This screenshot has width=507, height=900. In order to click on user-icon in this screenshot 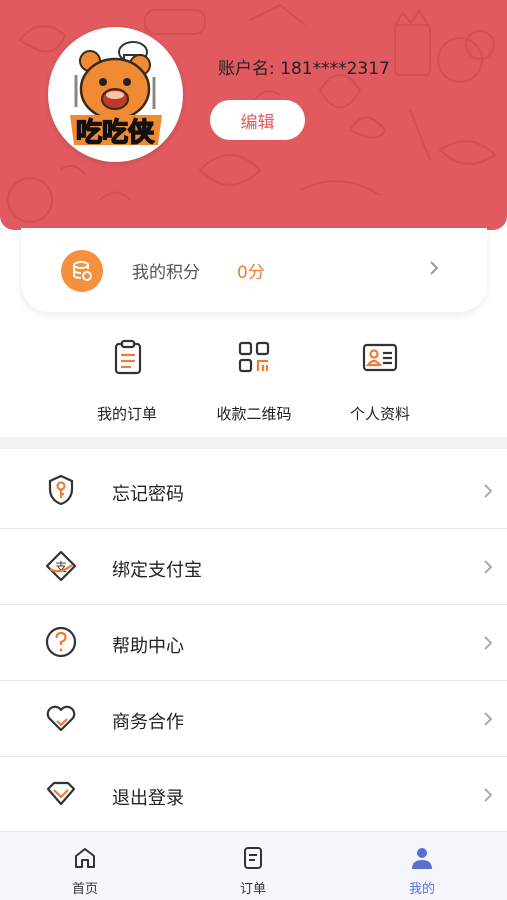, I will do `click(422, 858)`.